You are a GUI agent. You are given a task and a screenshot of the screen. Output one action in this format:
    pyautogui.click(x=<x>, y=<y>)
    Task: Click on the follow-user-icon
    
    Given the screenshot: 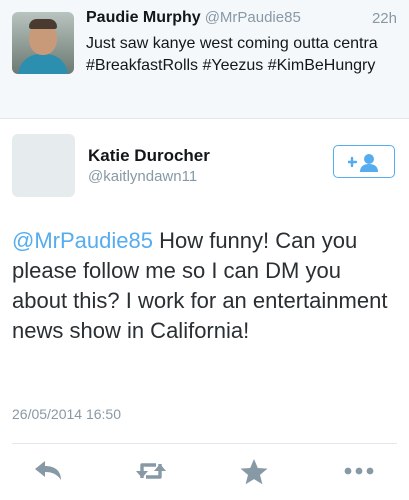 What is the action you would take?
    pyautogui.click(x=363, y=163)
    